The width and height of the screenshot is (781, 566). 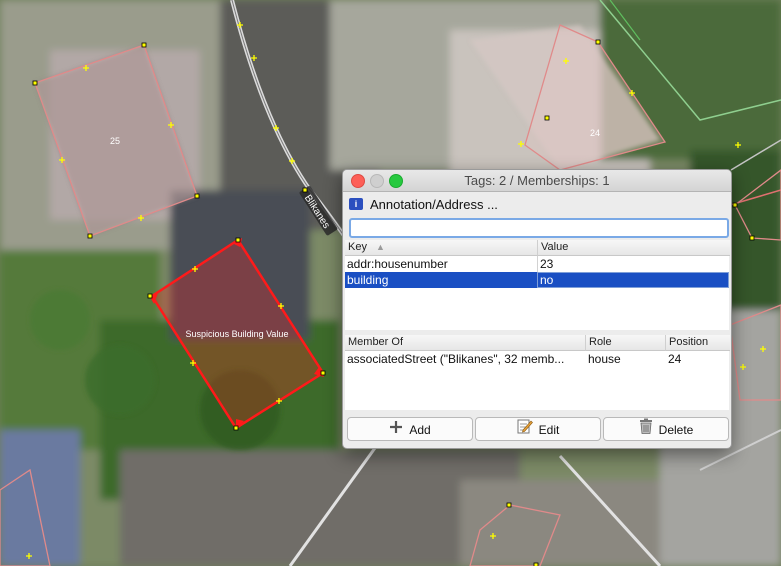 What do you see at coordinates (115, 141) in the screenshot?
I see `building-label-25: 25` at bounding box center [115, 141].